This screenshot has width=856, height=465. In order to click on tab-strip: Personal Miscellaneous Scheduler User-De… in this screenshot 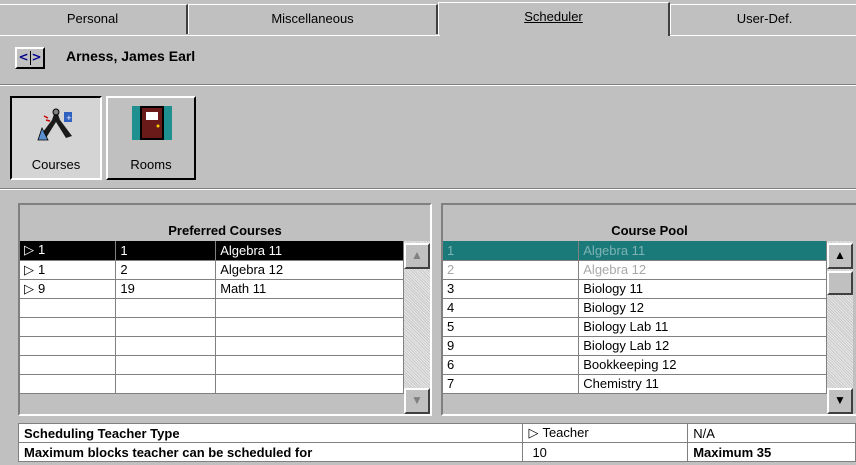, I will do `click(428, 18)`.